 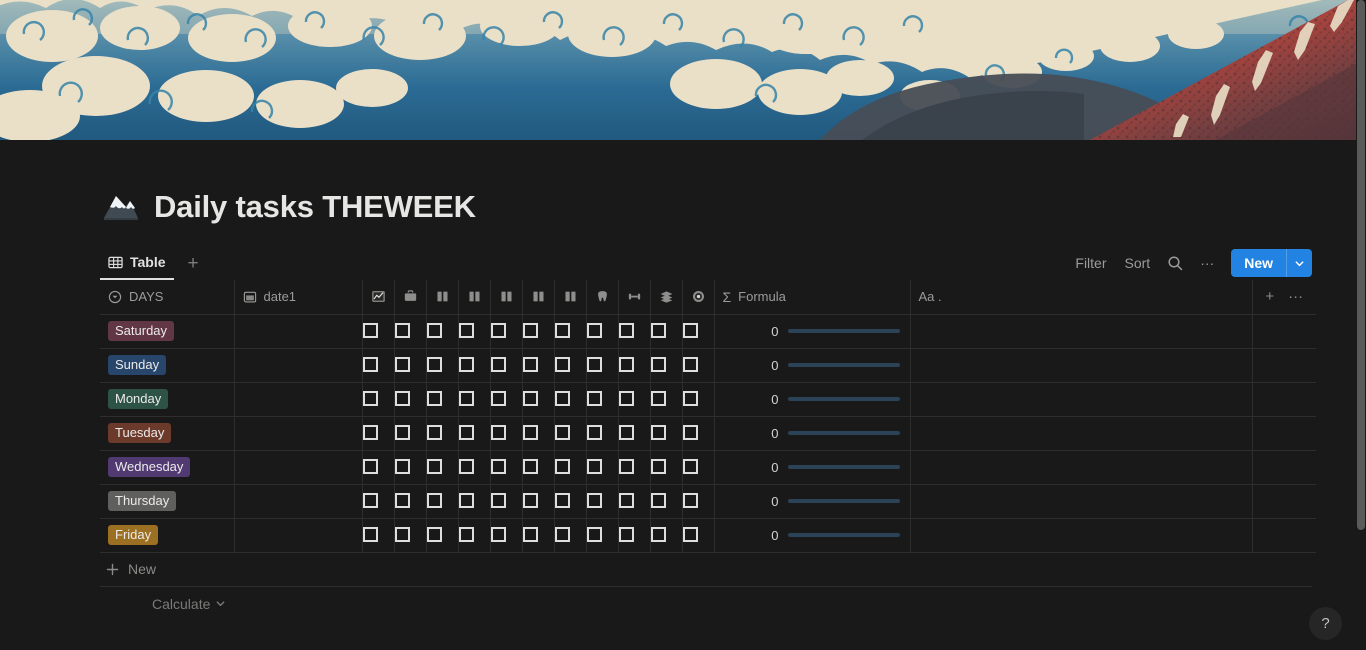 What do you see at coordinates (1081, 297) in the screenshot?
I see `column-header-aa: Aa .` at bounding box center [1081, 297].